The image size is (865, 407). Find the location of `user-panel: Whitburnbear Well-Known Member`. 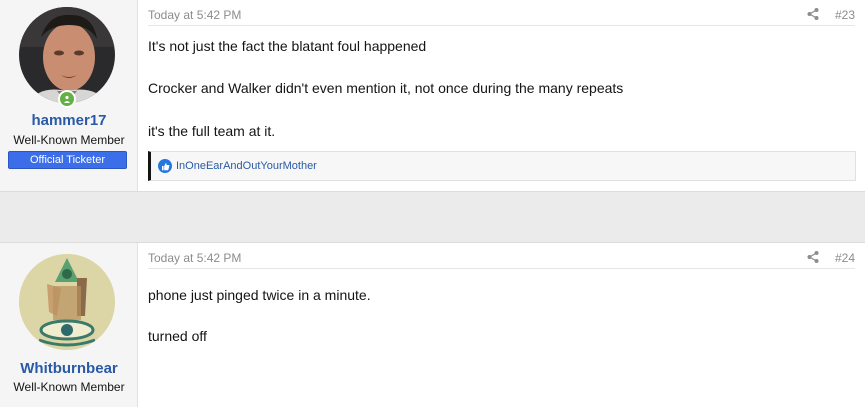

user-panel: Whitburnbear Well-Known Member is located at coordinates (69, 325).